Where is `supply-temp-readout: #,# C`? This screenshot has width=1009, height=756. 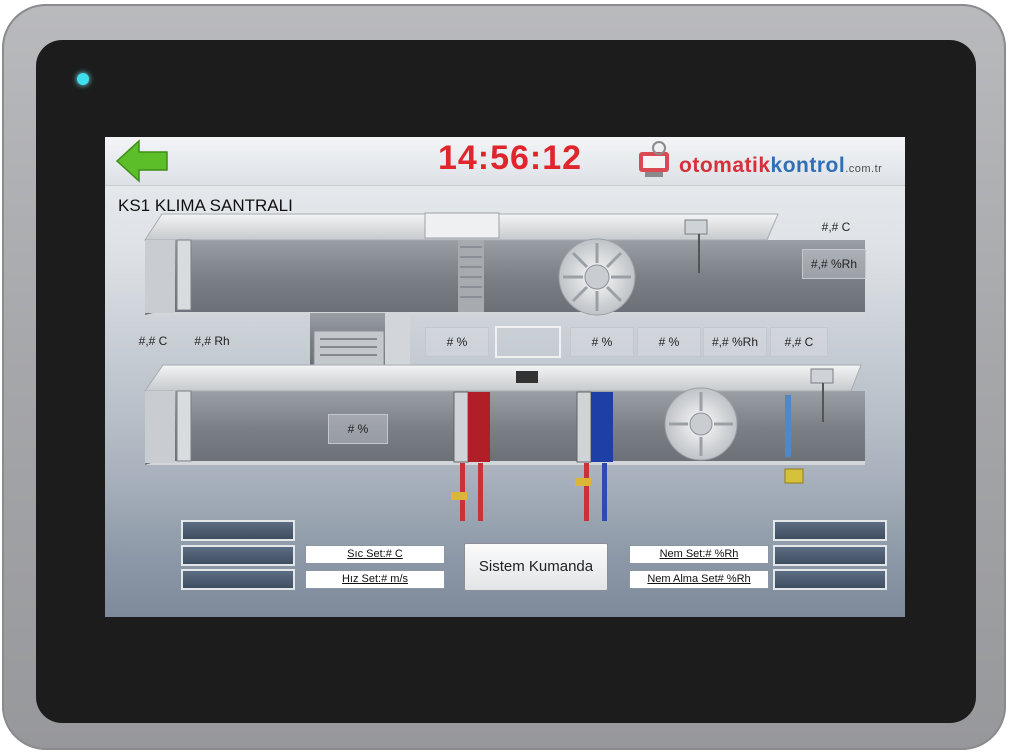
supply-temp-readout: #,# C is located at coordinates (836, 227).